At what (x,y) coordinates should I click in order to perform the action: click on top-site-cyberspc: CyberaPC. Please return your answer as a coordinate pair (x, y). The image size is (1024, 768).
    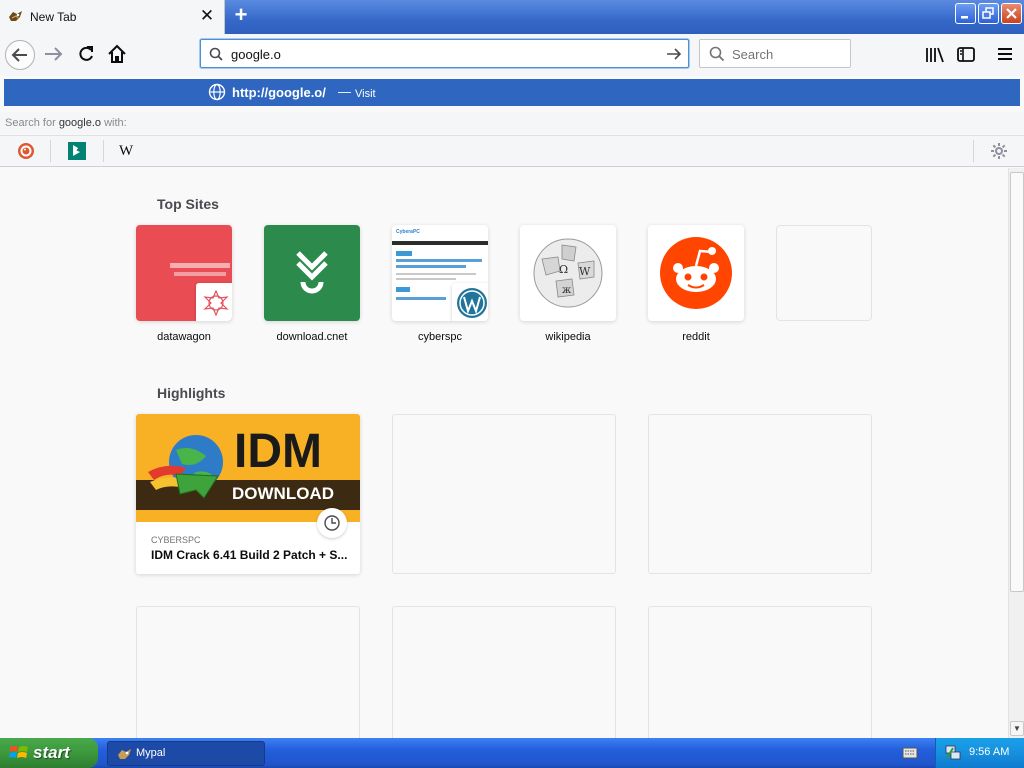
    Looking at the image, I should click on (440, 273).